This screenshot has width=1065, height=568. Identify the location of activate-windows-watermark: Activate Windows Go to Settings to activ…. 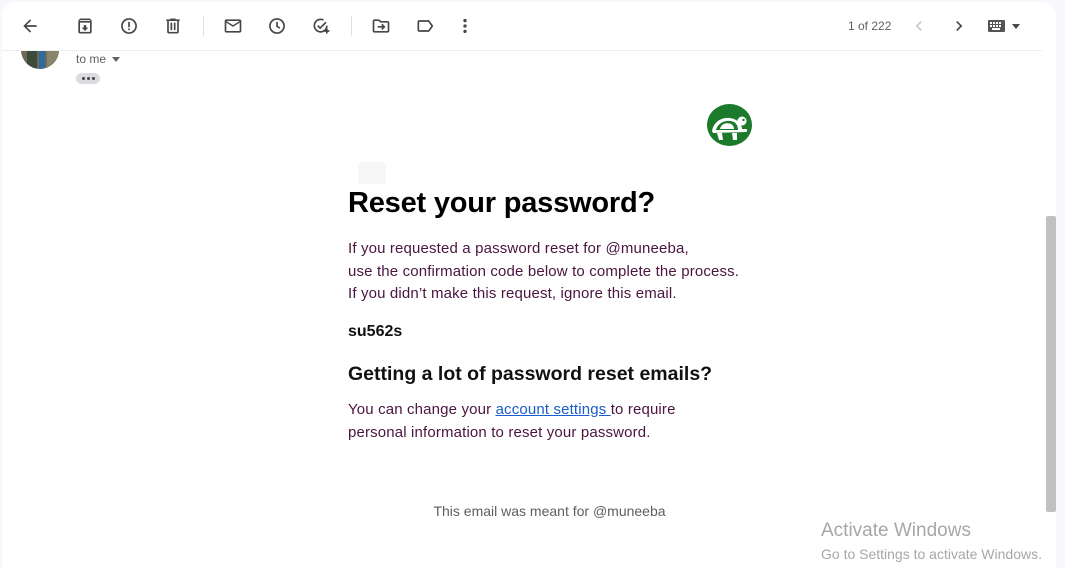
(931, 543).